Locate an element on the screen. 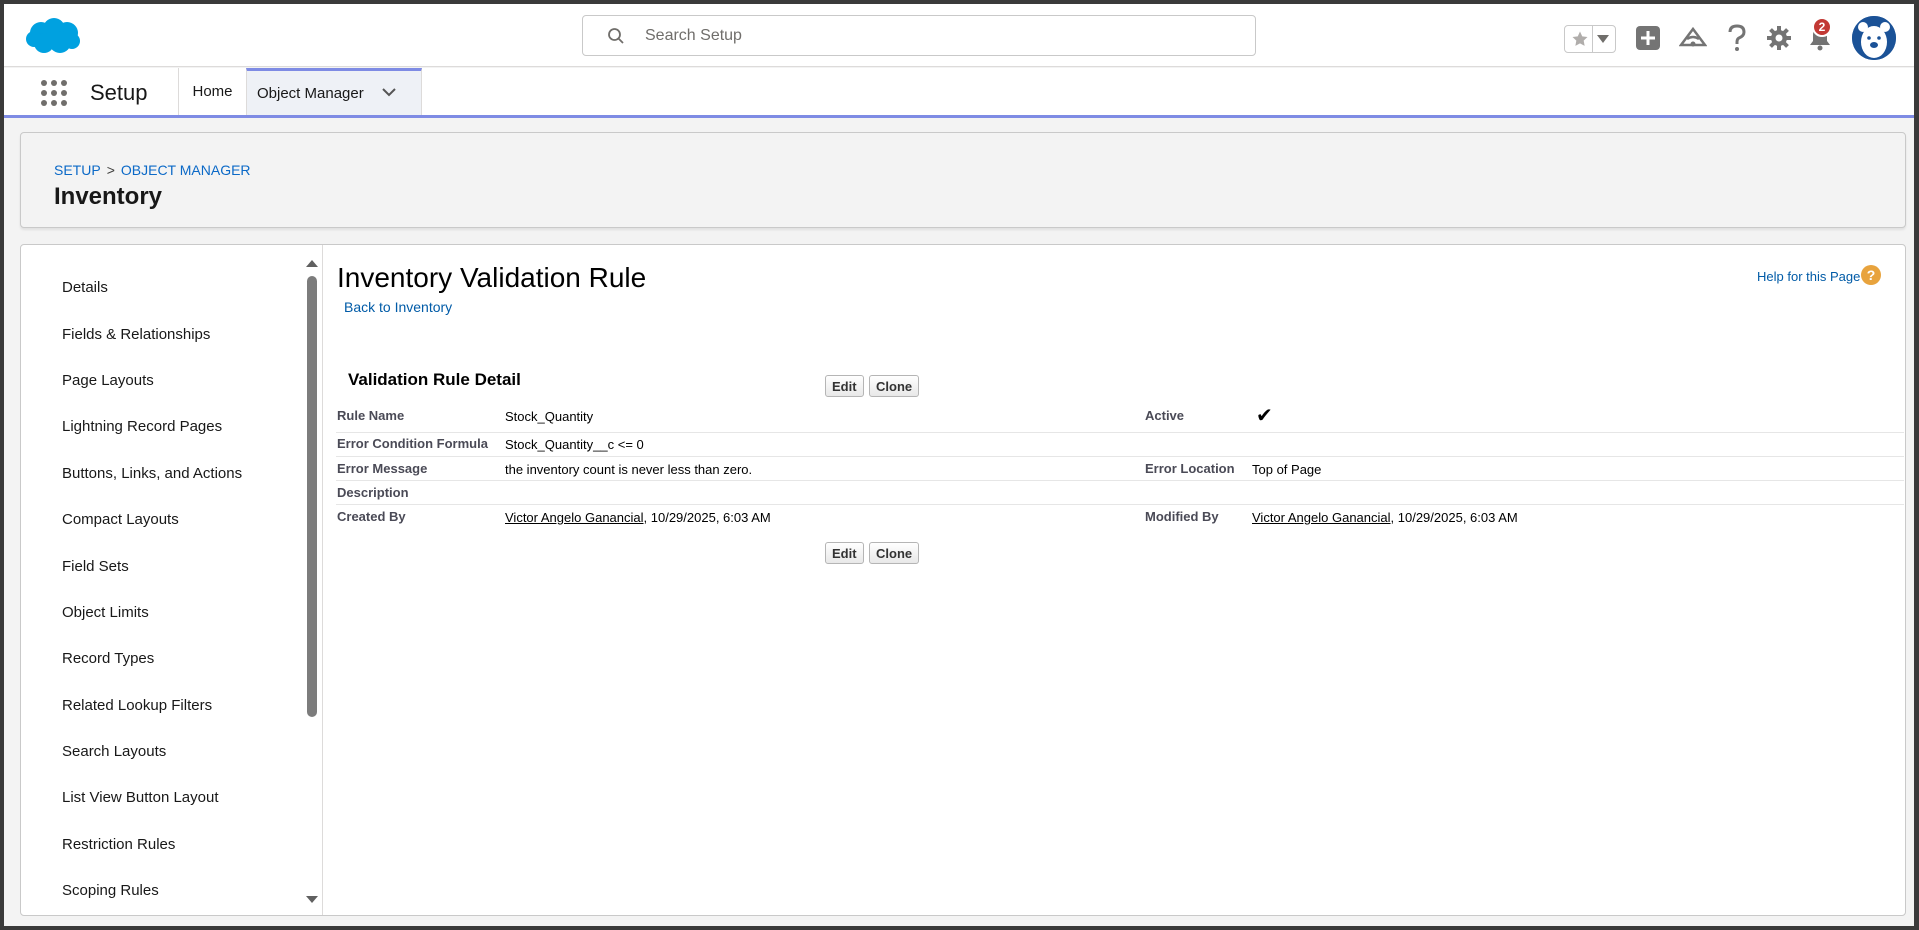  sidebar-item-lightning-record-pages: Lightning Record Pages is located at coordinates (142, 426).